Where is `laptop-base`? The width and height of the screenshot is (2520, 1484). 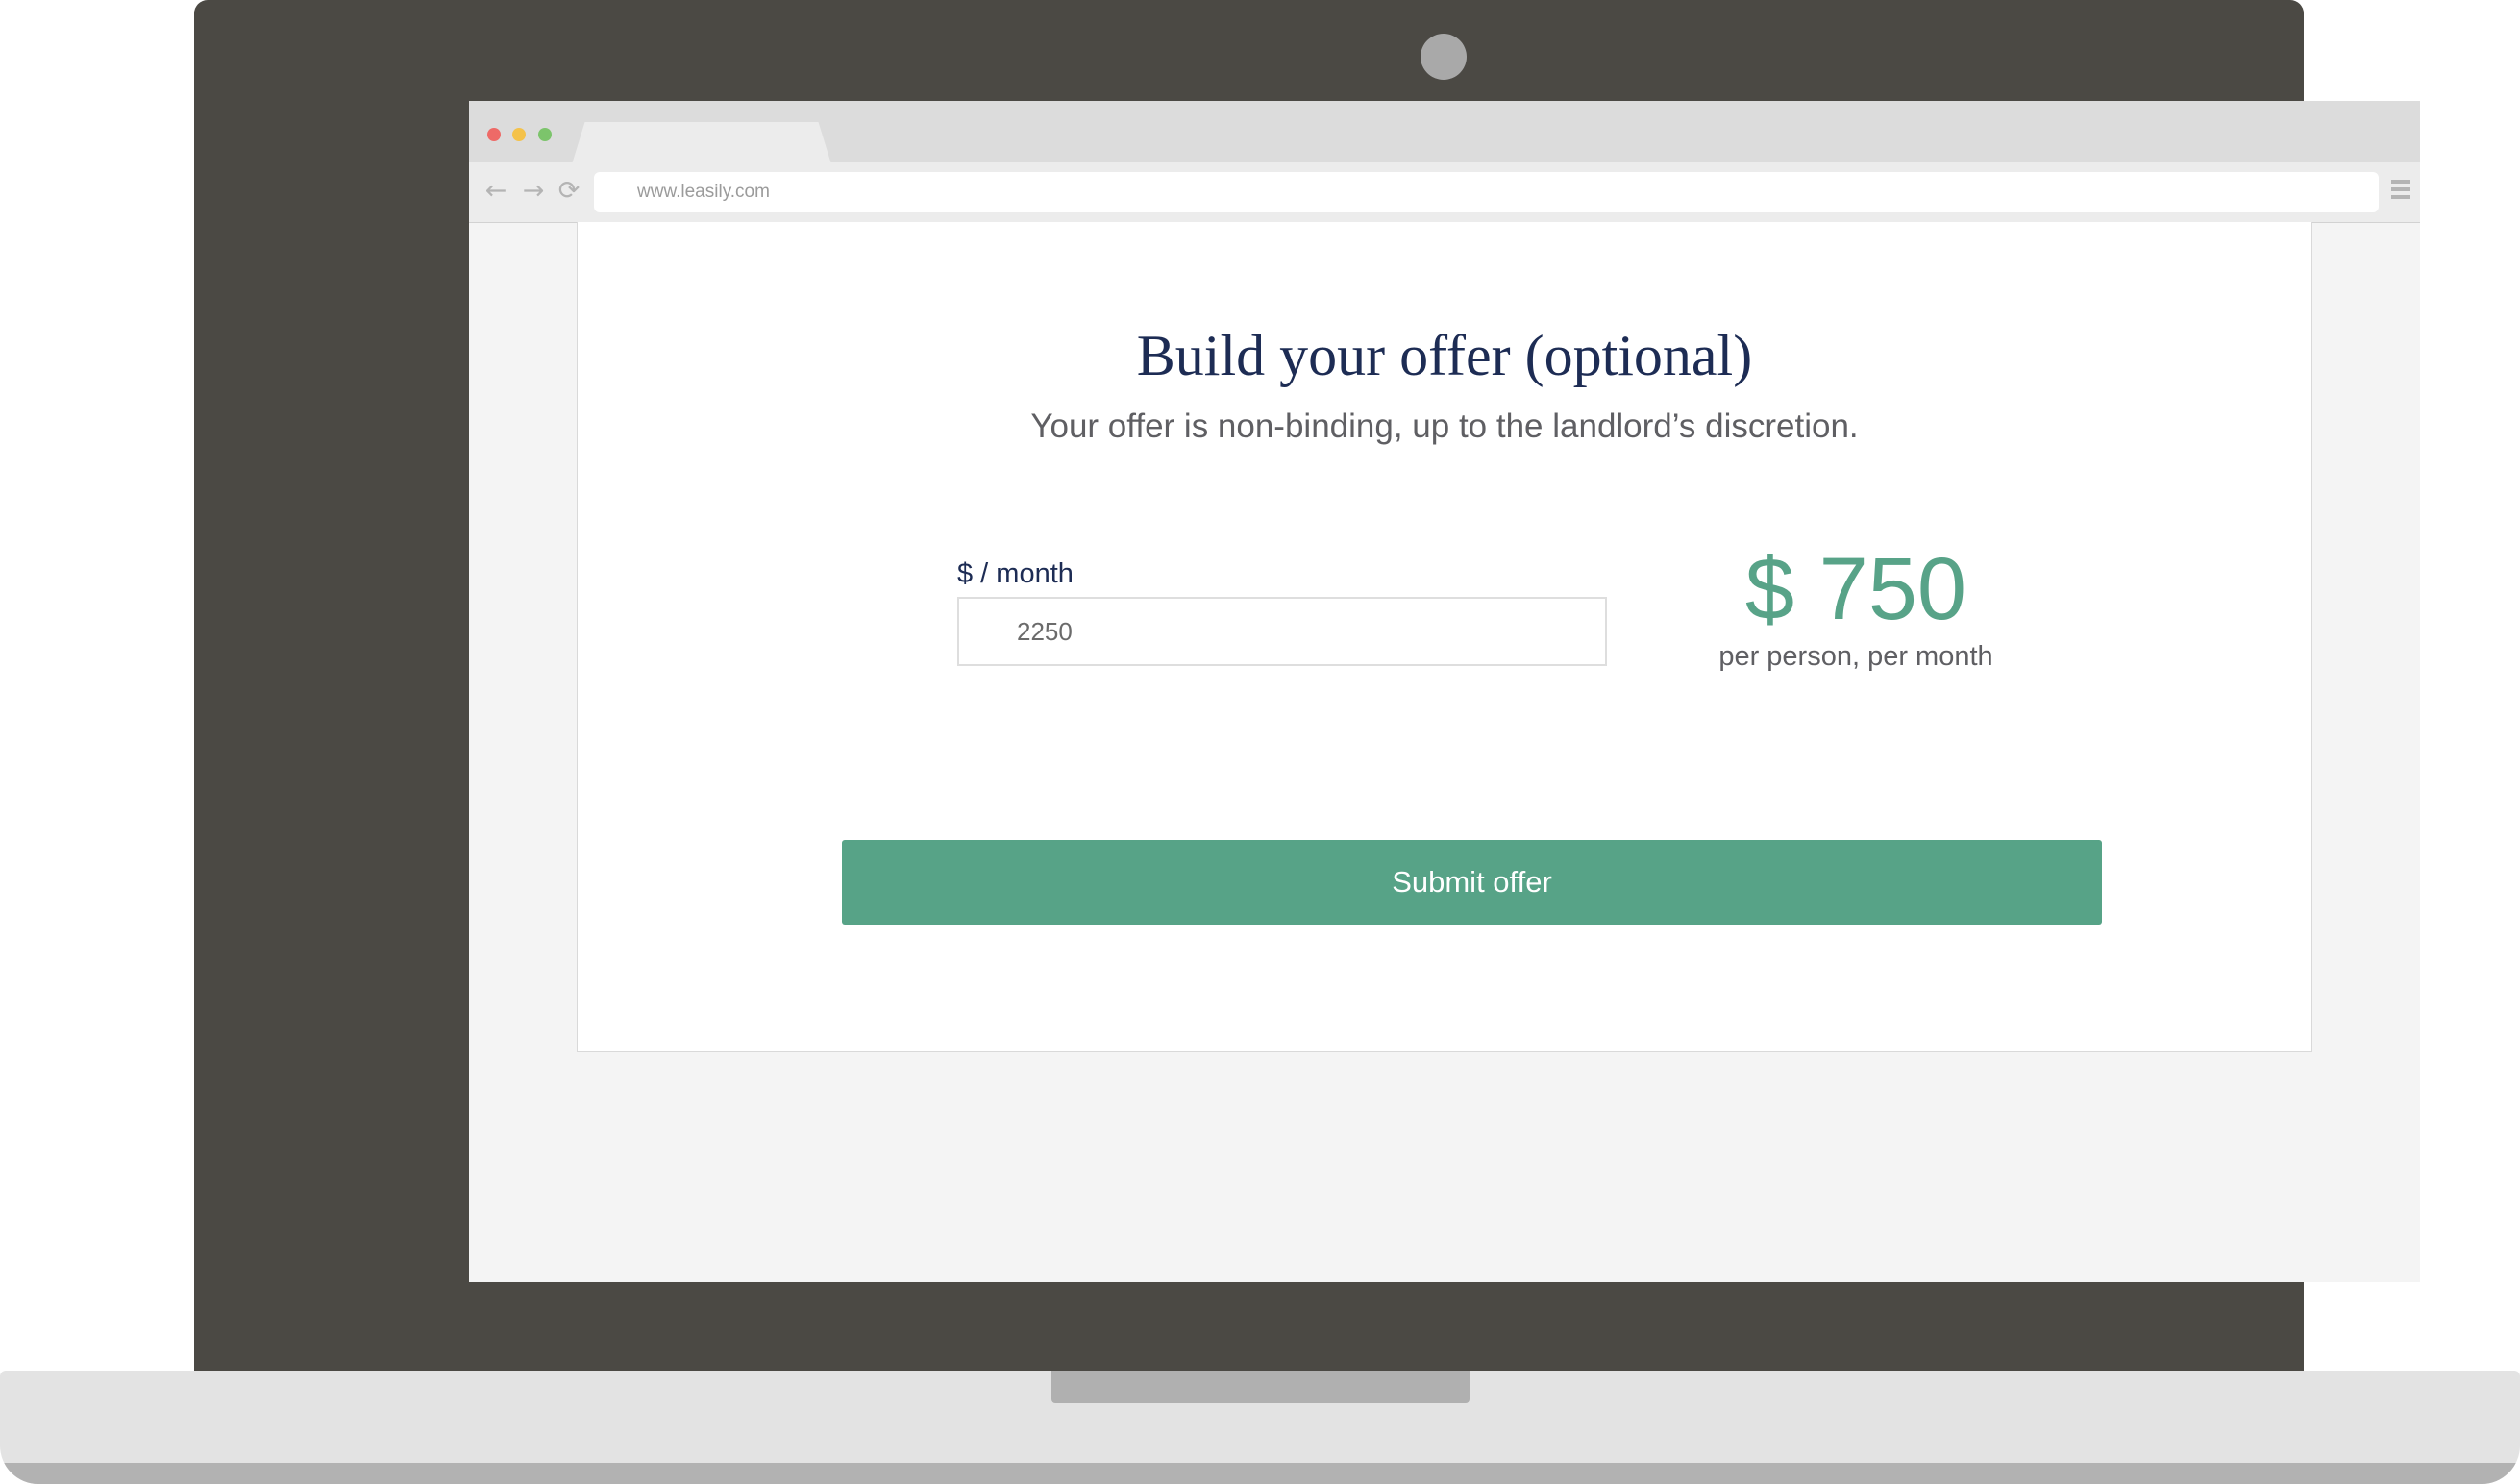 laptop-base is located at coordinates (1260, 1427).